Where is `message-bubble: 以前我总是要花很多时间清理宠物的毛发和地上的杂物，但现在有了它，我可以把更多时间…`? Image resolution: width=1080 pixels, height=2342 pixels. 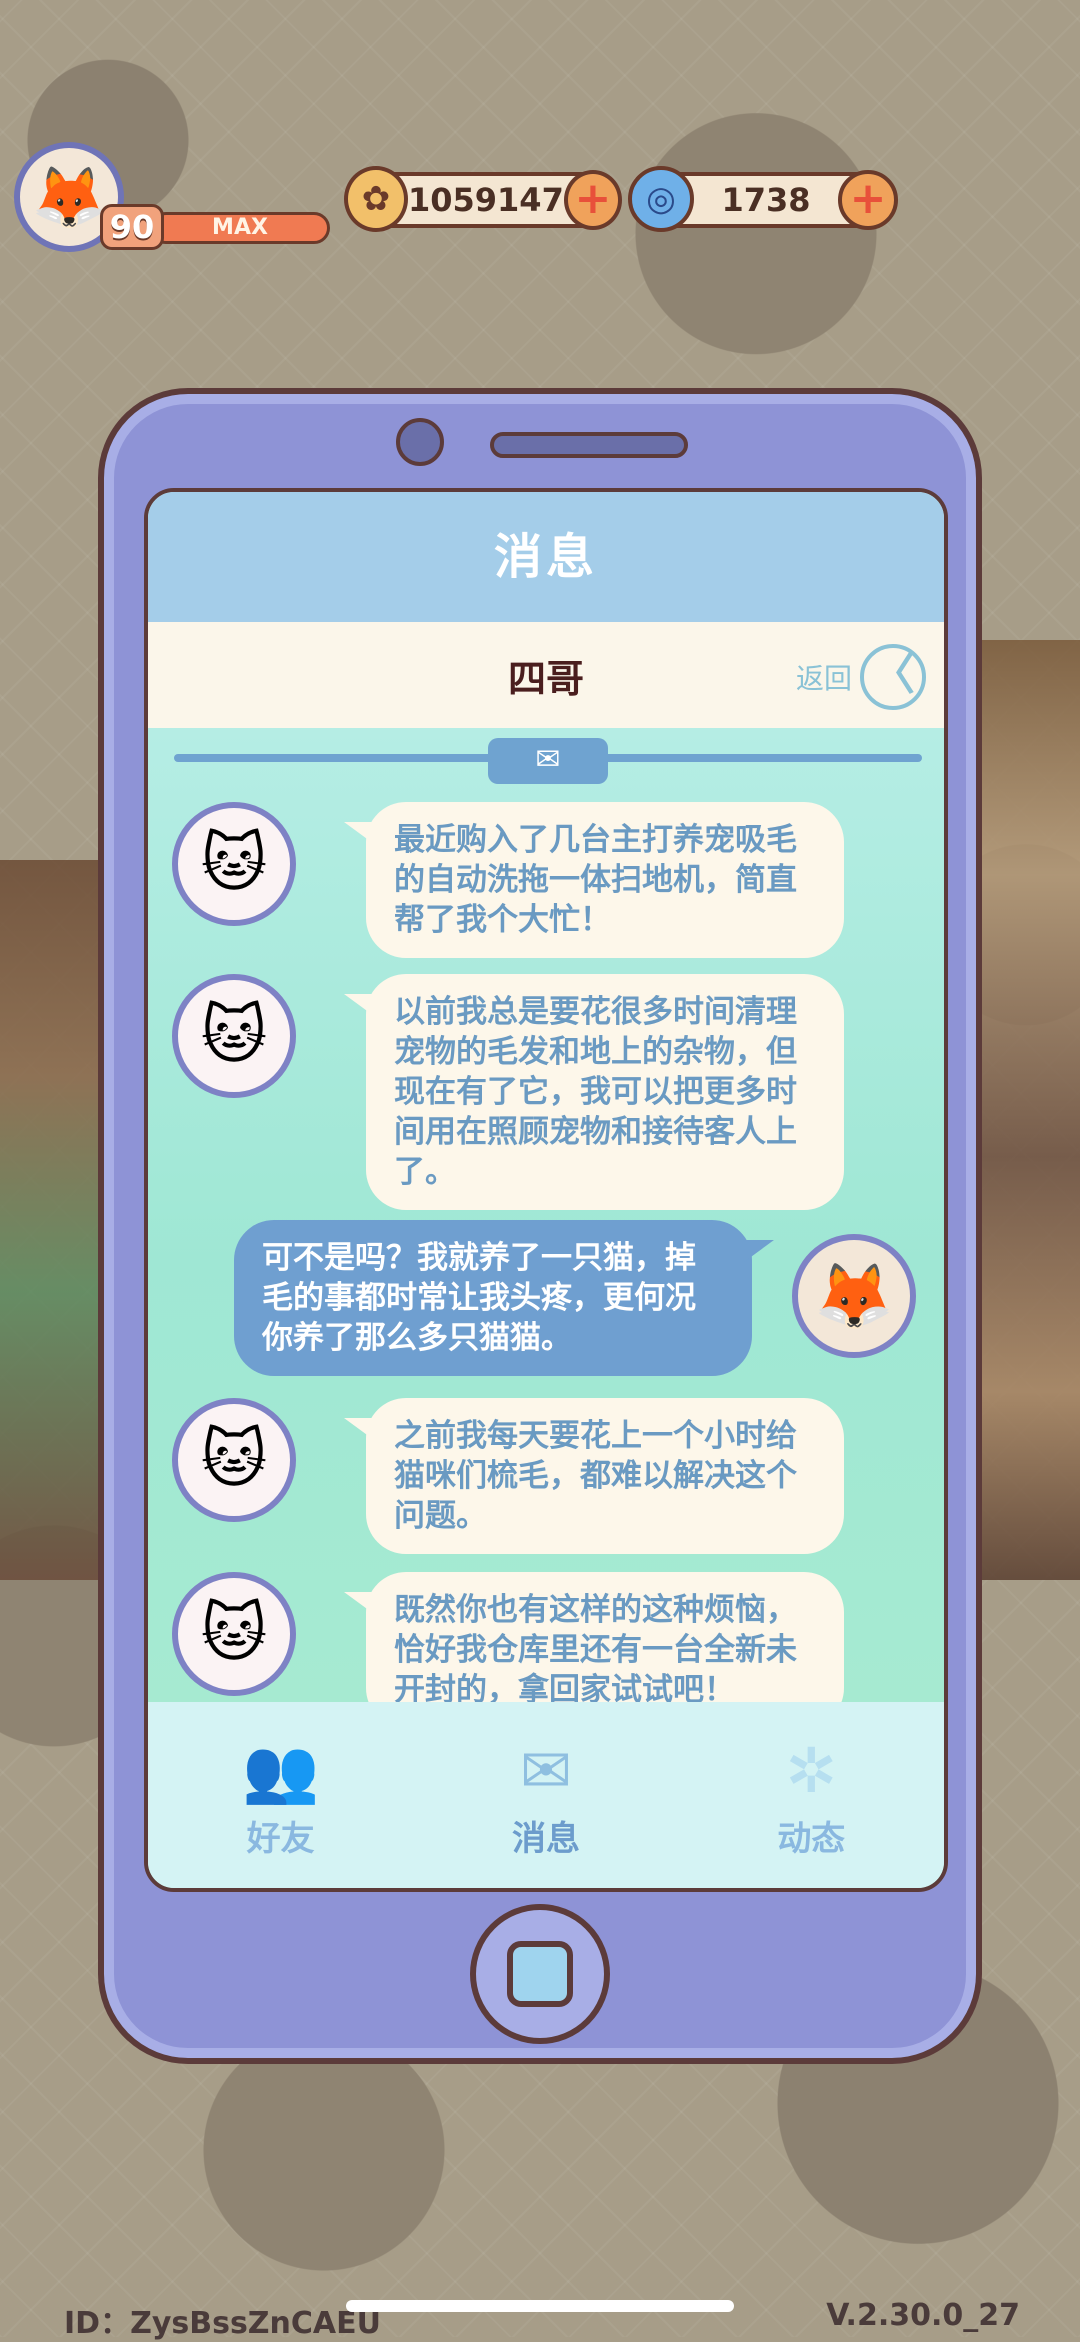
message-bubble: 以前我总是要花很多时间清理宠物的毛发和地上的杂物，但现在有了它，我可以把更多时间… is located at coordinates (594, 1092).